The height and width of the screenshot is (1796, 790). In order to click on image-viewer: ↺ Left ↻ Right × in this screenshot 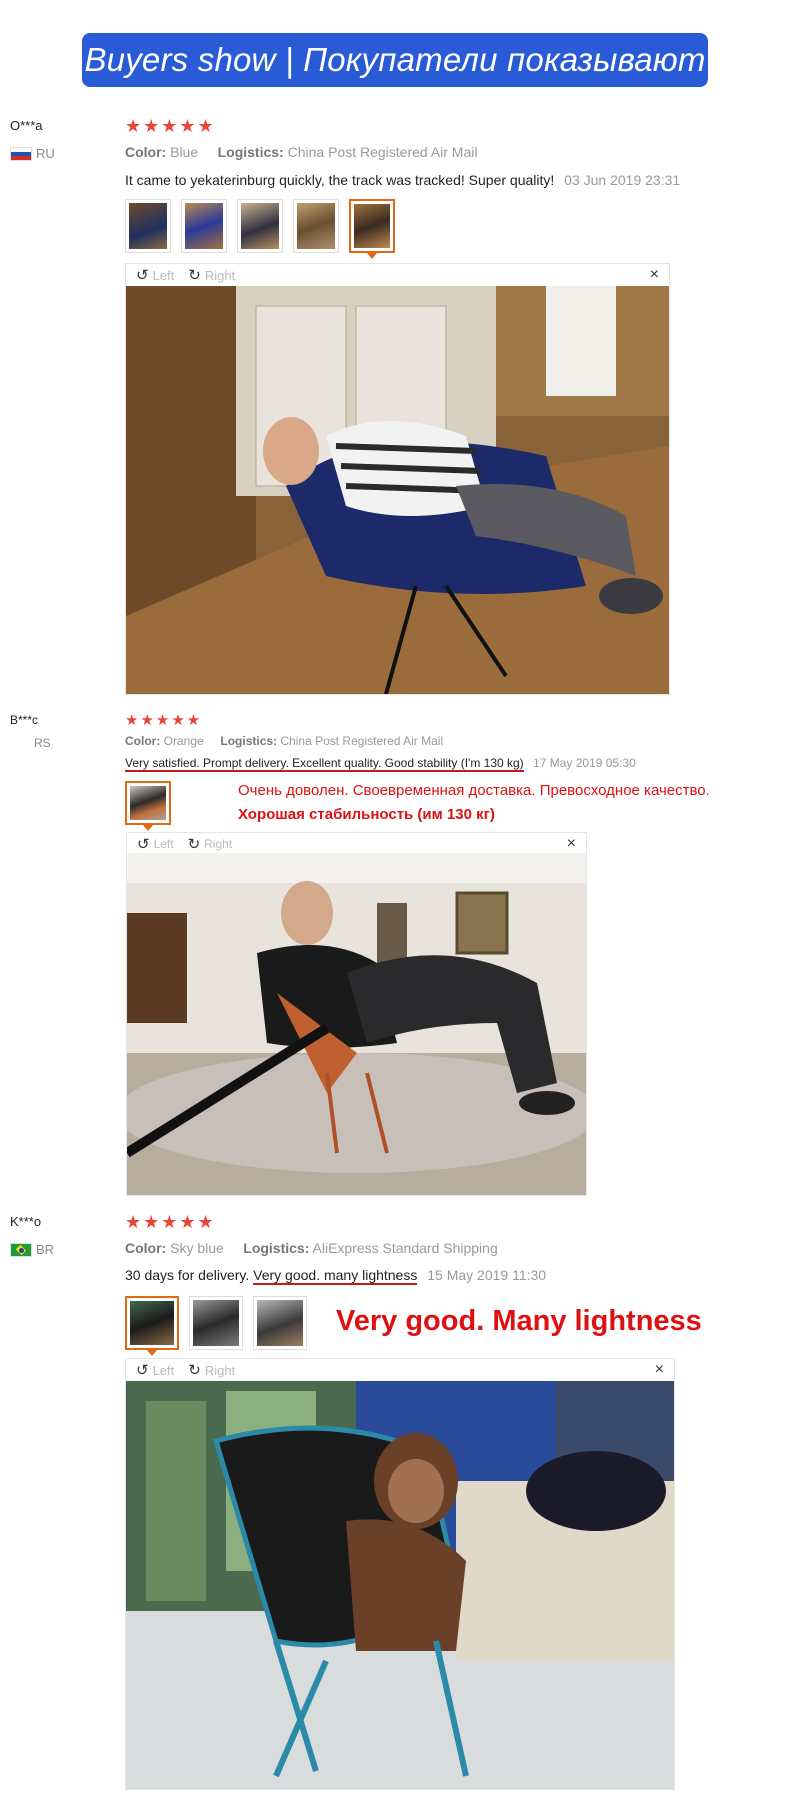, I will do `click(356, 1014)`.